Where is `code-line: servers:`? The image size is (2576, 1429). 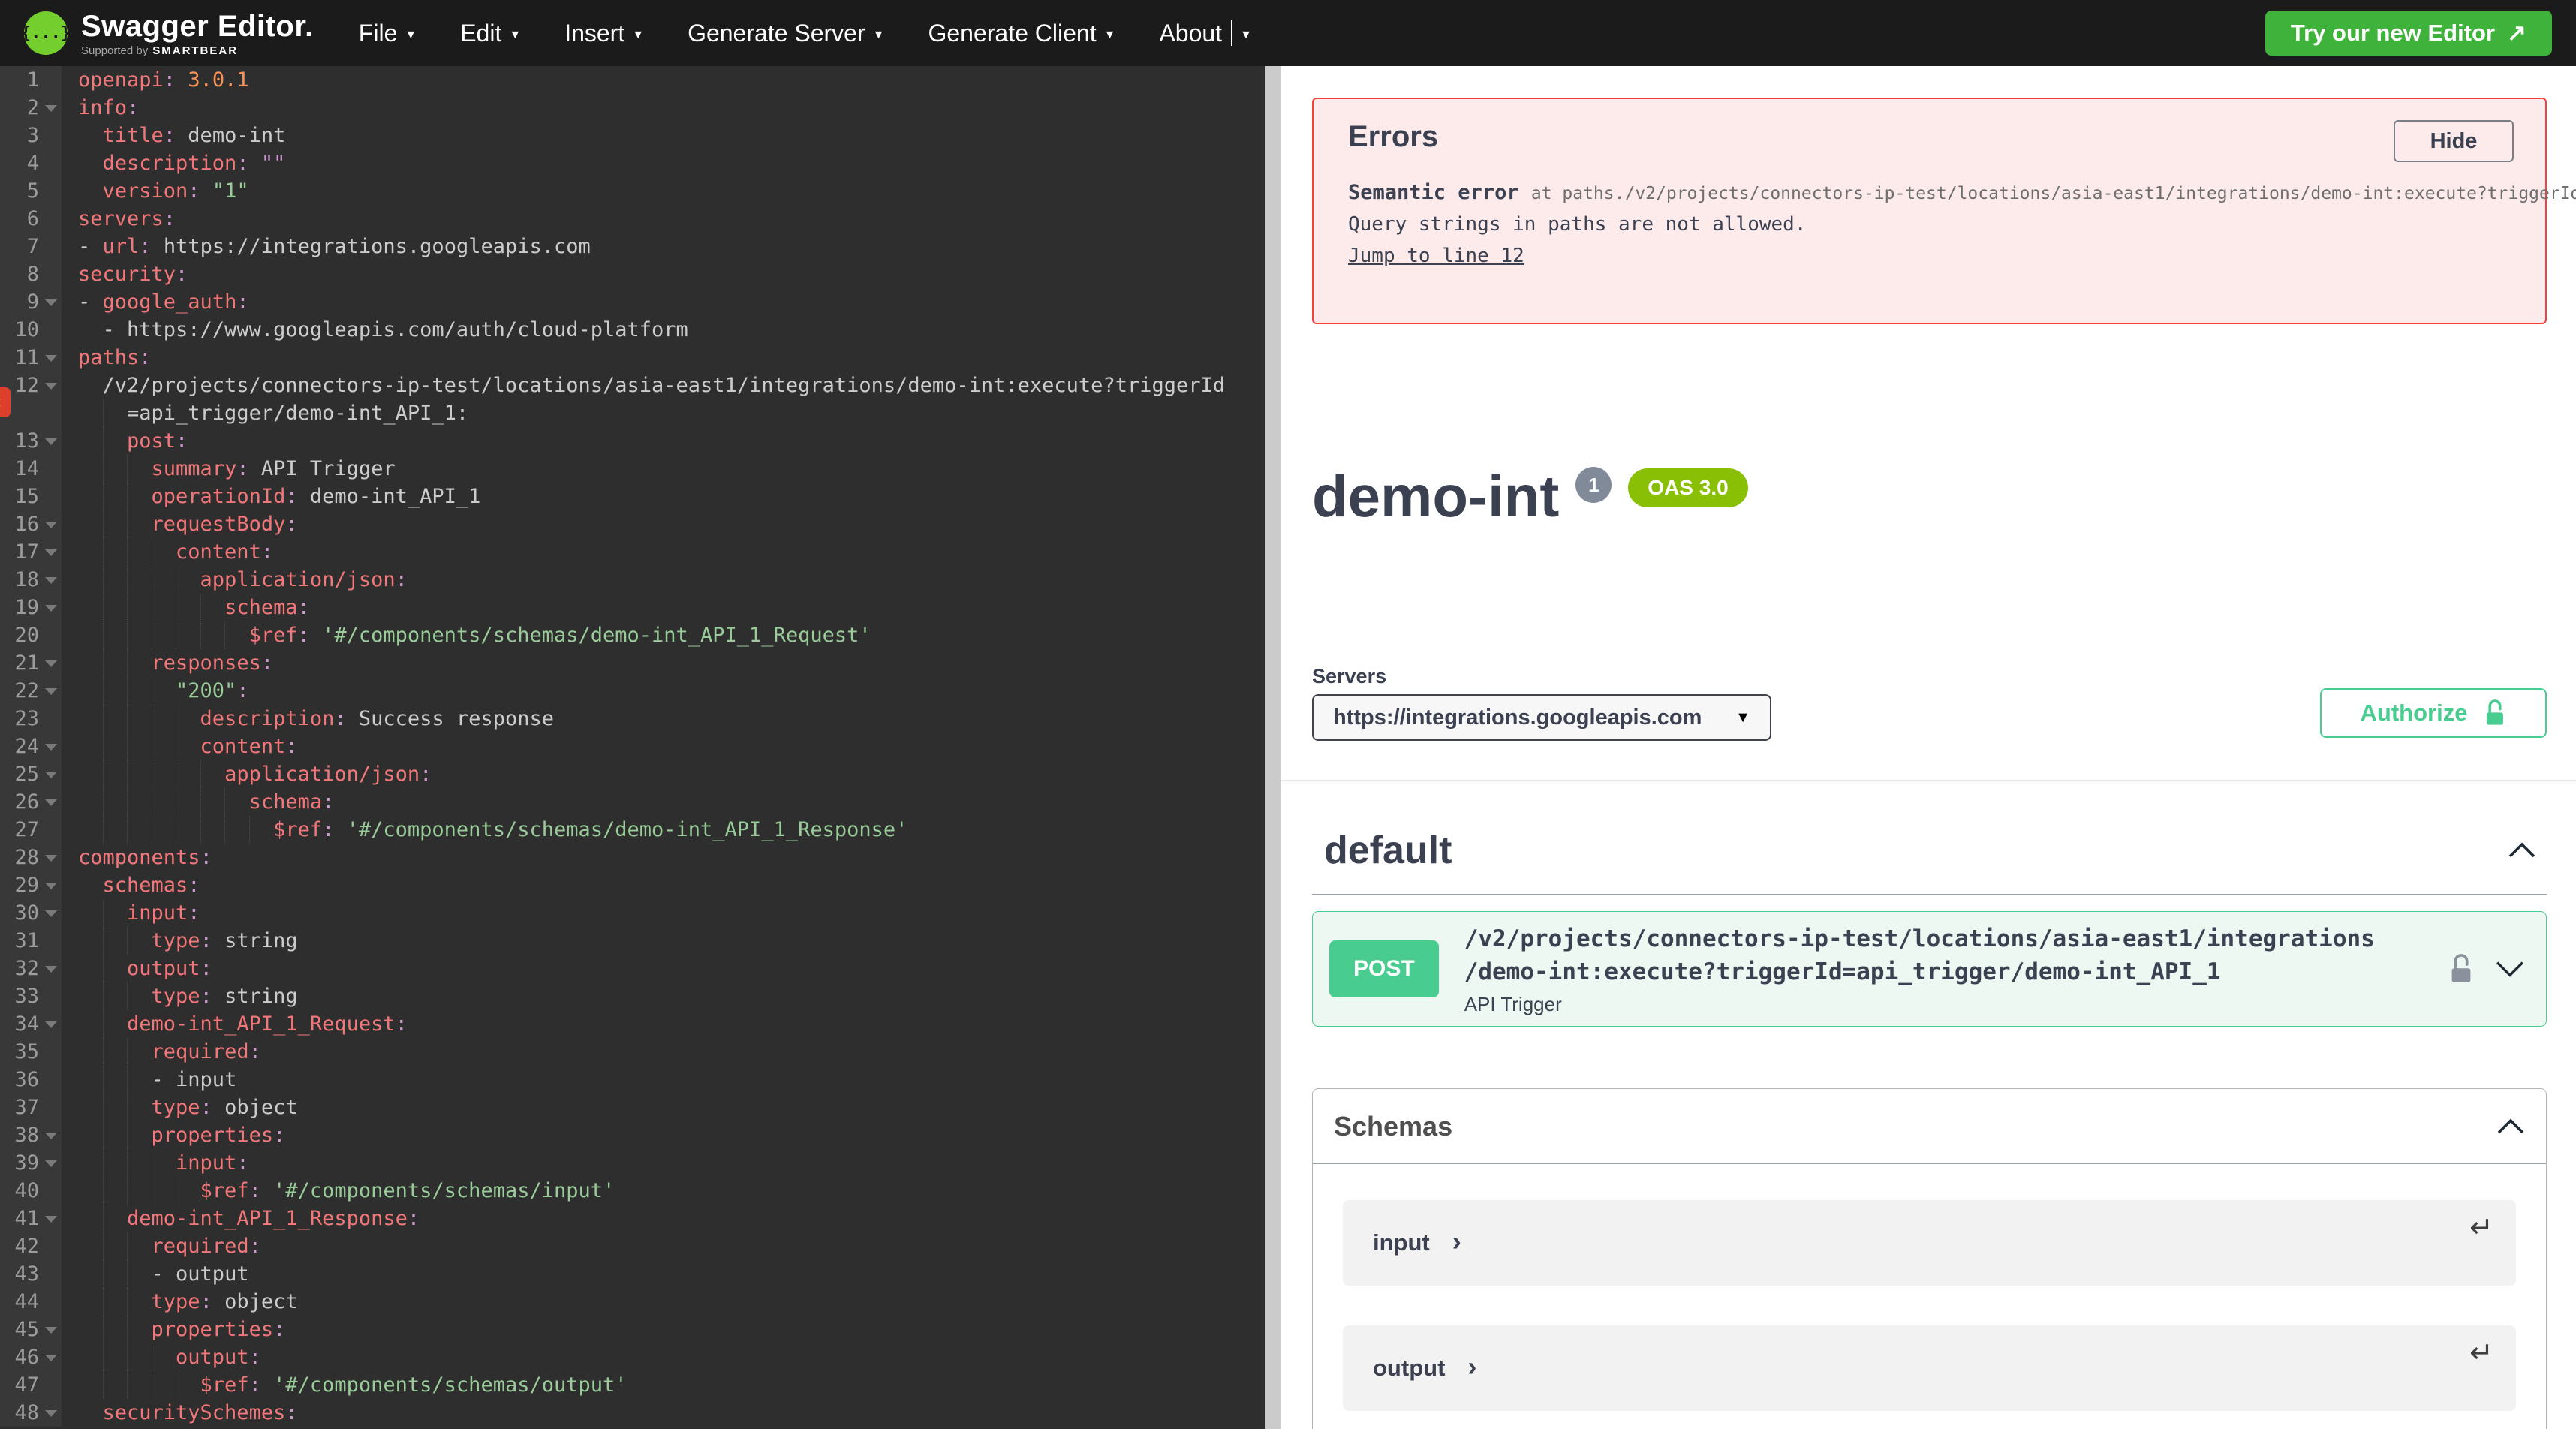 code-line: servers: is located at coordinates (663, 219).